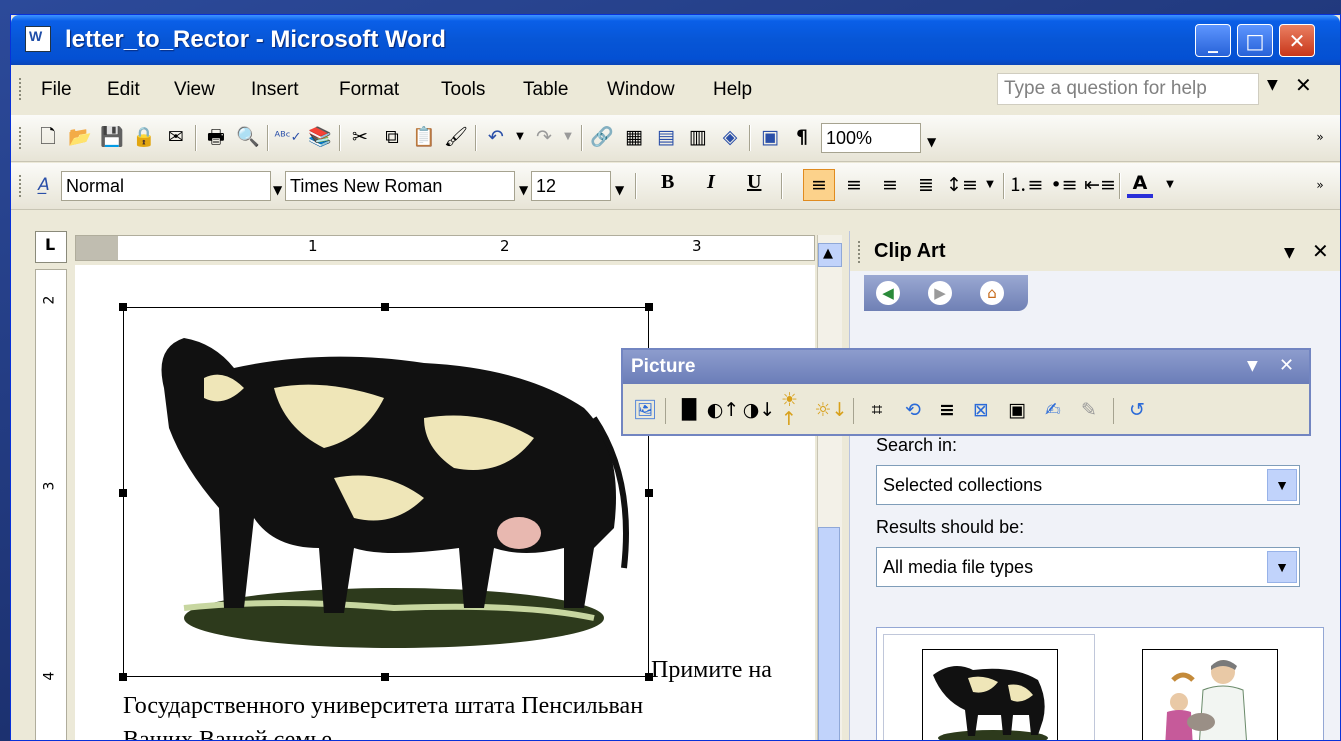 Image resolution: width=1341 pixels, height=741 pixels. What do you see at coordinates (877, 410) in the screenshot?
I see `crop-icon: ⌗` at bounding box center [877, 410].